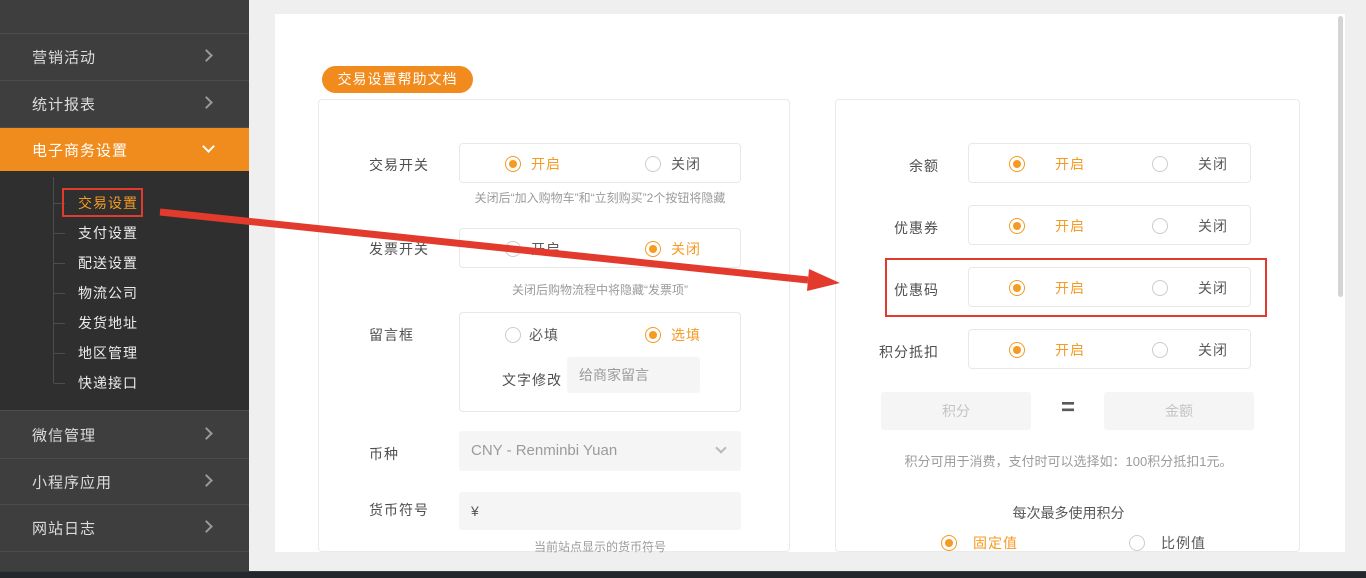 The image size is (1366, 578). I want to click on sidebar-item-logistics-company: 物流公司, so click(124, 293).